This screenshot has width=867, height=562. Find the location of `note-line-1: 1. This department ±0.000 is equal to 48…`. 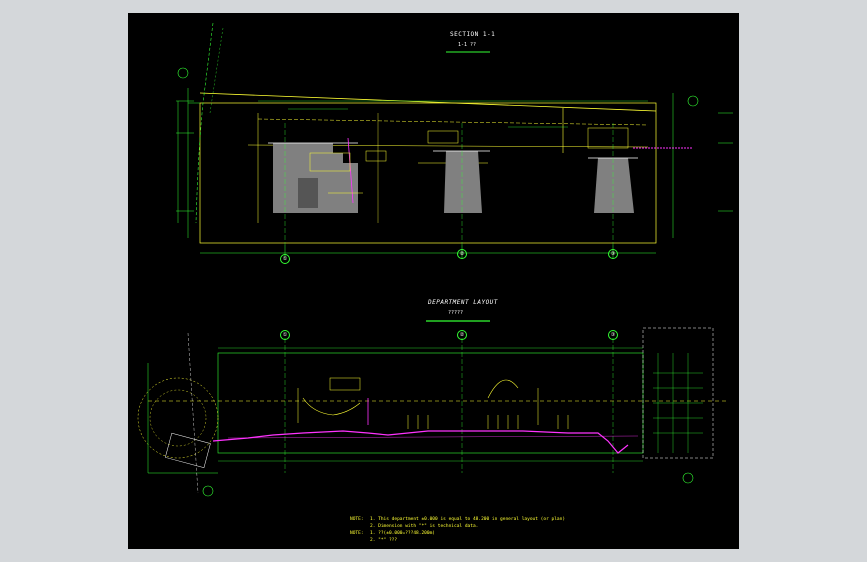

note-line-1: 1. This department ±0.000 is equal to 48… is located at coordinates (468, 519).